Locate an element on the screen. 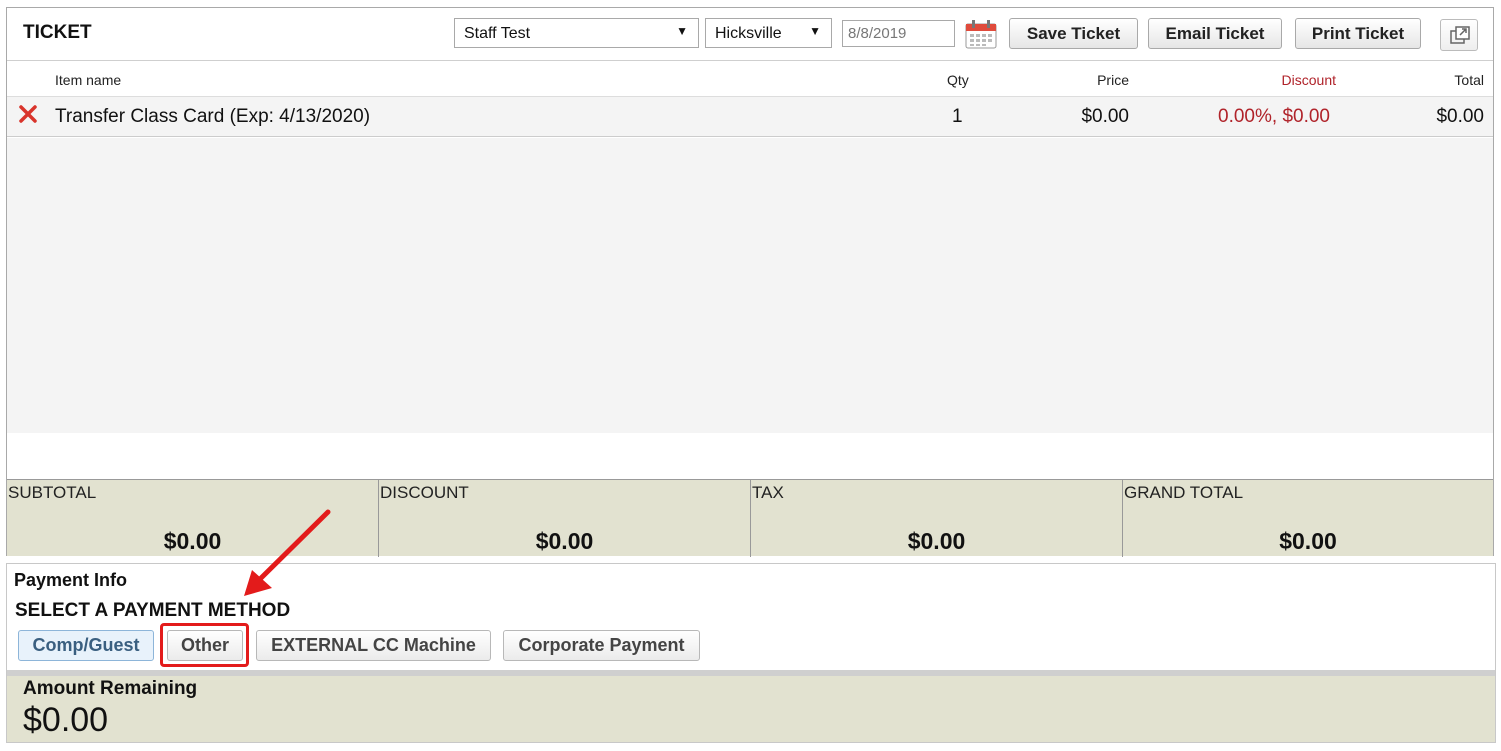 The image size is (1501, 751). comp-guest-button: Comp/Guest is located at coordinates (86, 645).